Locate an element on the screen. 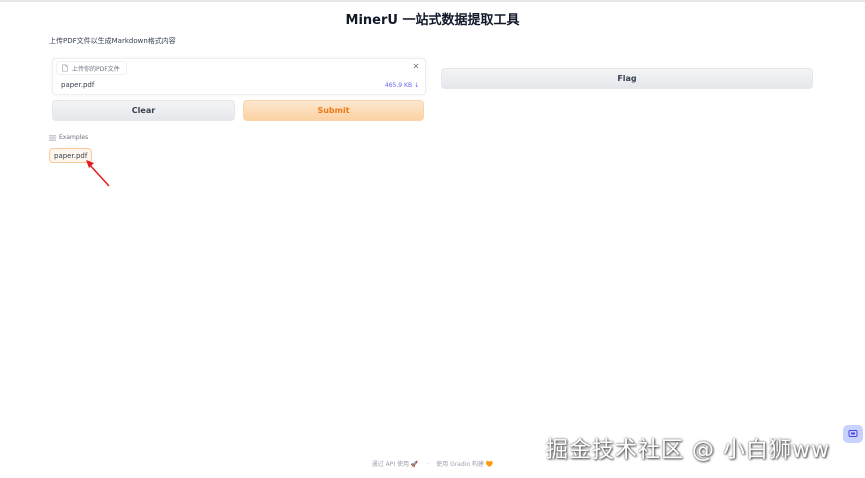 The width and height of the screenshot is (865, 478). watermark-text: 掘金技术社区 @ 小白狮ww is located at coordinates (688, 450).